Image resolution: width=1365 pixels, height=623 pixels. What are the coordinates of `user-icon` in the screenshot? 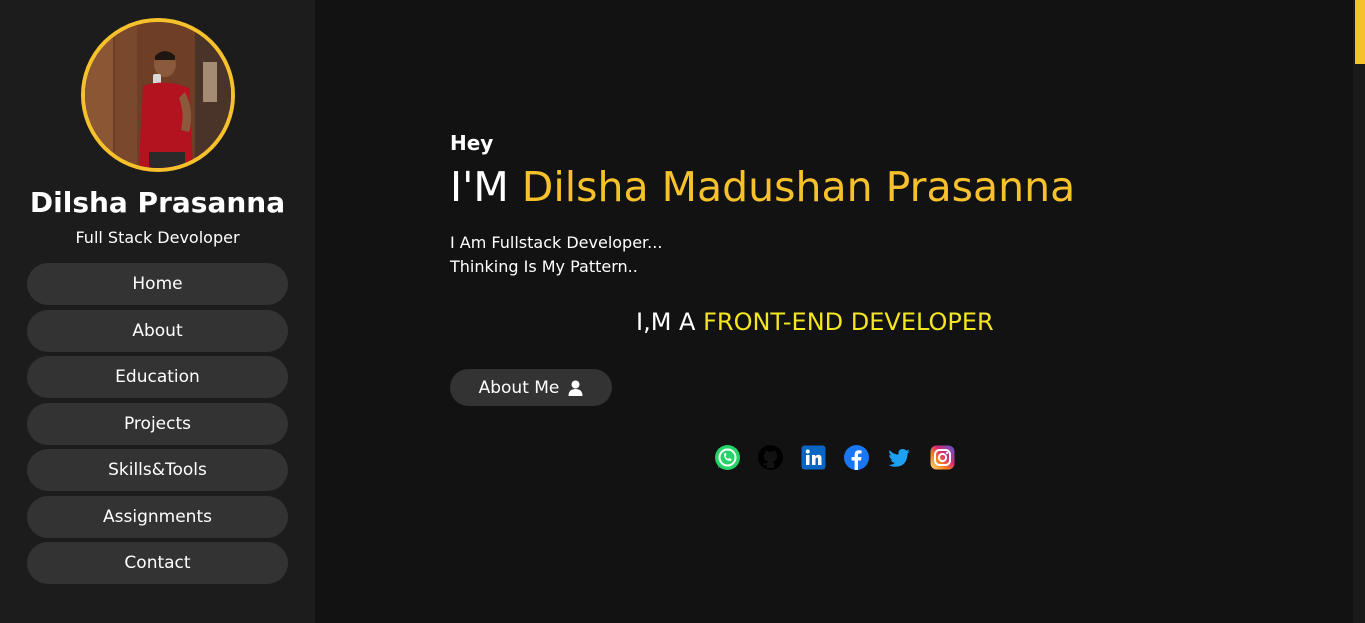 It's located at (575, 388).